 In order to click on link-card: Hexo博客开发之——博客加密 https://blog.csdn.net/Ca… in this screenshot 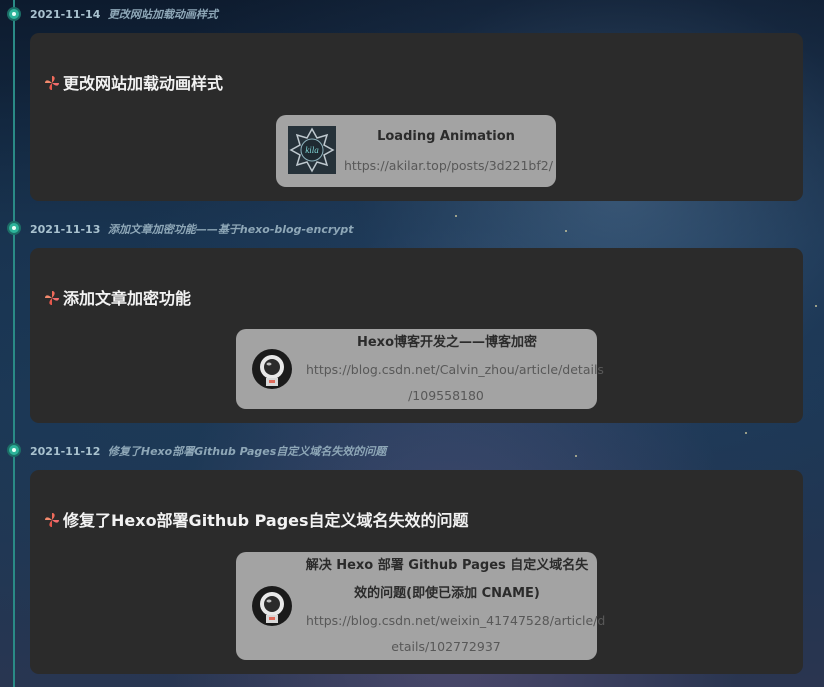, I will do `click(420, 369)`.